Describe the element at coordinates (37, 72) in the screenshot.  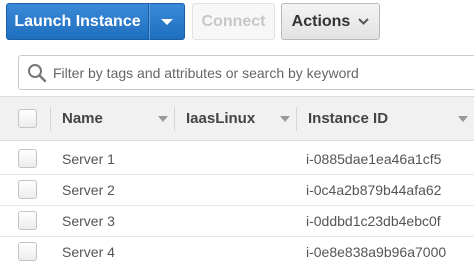
I see `search-icon` at that location.